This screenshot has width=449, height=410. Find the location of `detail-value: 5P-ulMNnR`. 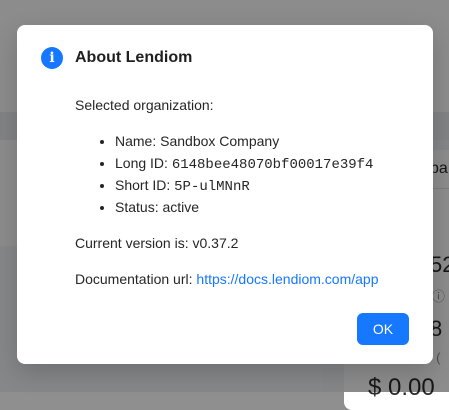

detail-value: 5P-ulMNnR is located at coordinates (212, 187).